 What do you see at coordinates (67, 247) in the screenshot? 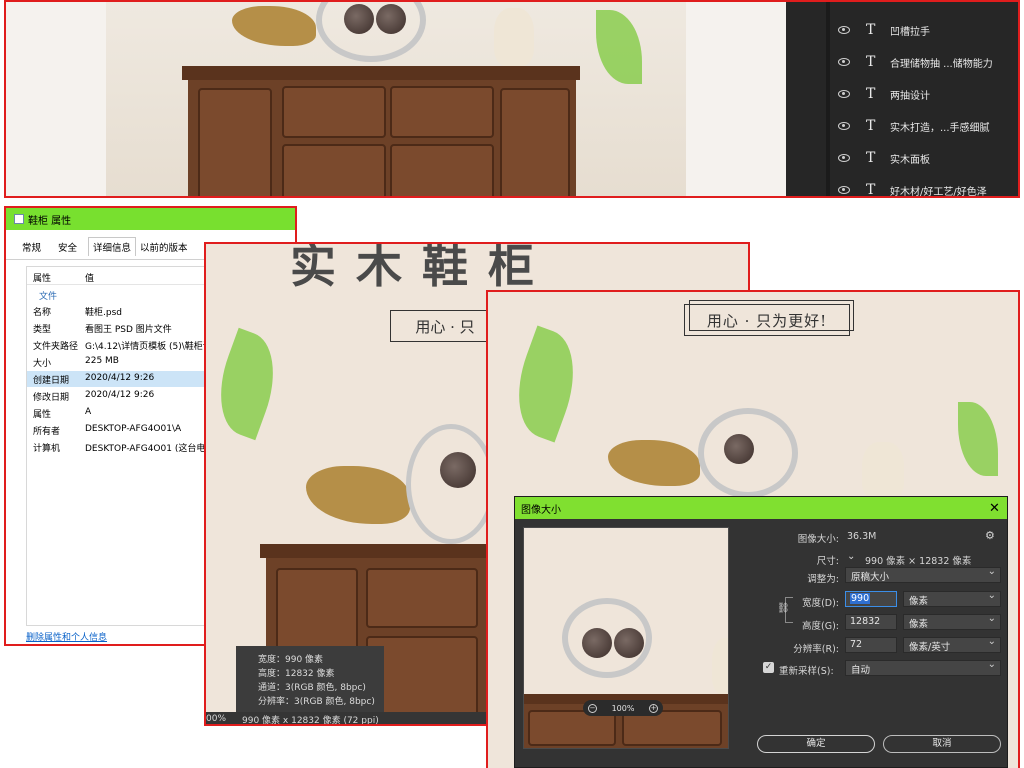
I see `tab-security: 安全` at bounding box center [67, 247].